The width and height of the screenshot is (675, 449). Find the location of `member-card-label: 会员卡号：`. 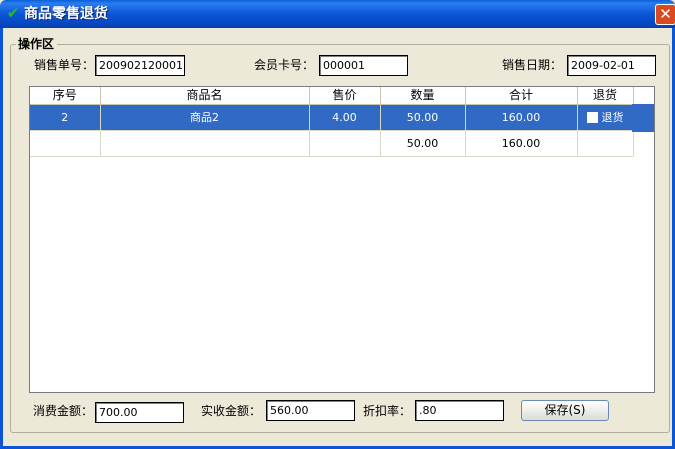

member-card-label: 会员卡号： is located at coordinates (284, 65).